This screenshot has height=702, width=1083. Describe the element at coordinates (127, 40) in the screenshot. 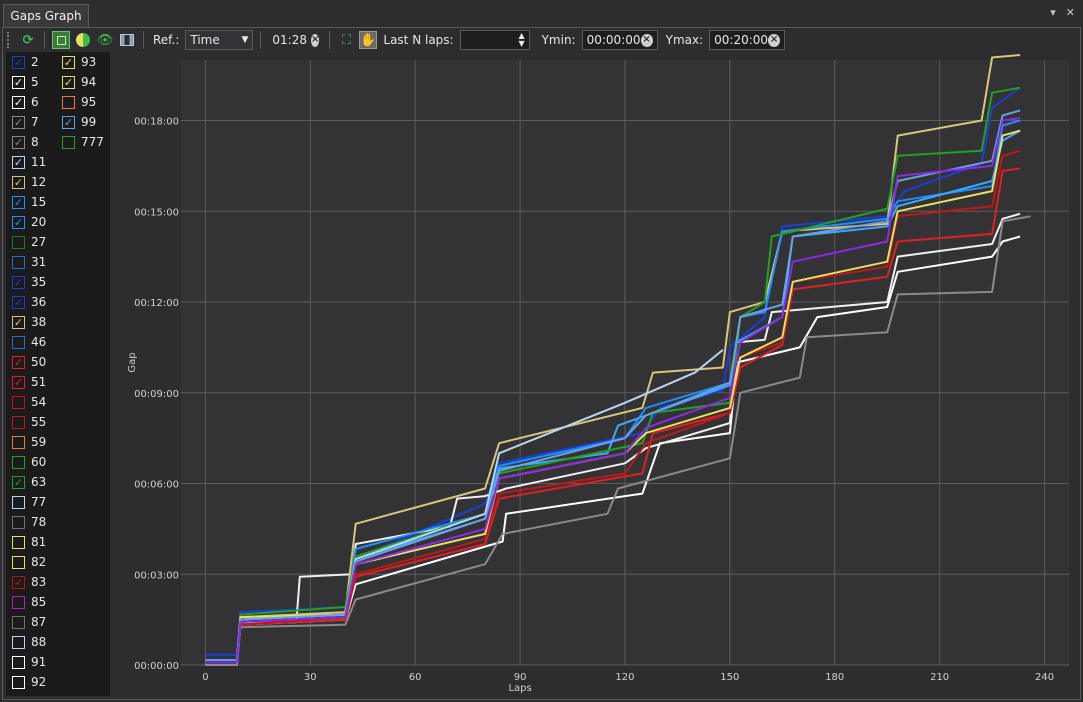

I see `layout-icon` at that location.